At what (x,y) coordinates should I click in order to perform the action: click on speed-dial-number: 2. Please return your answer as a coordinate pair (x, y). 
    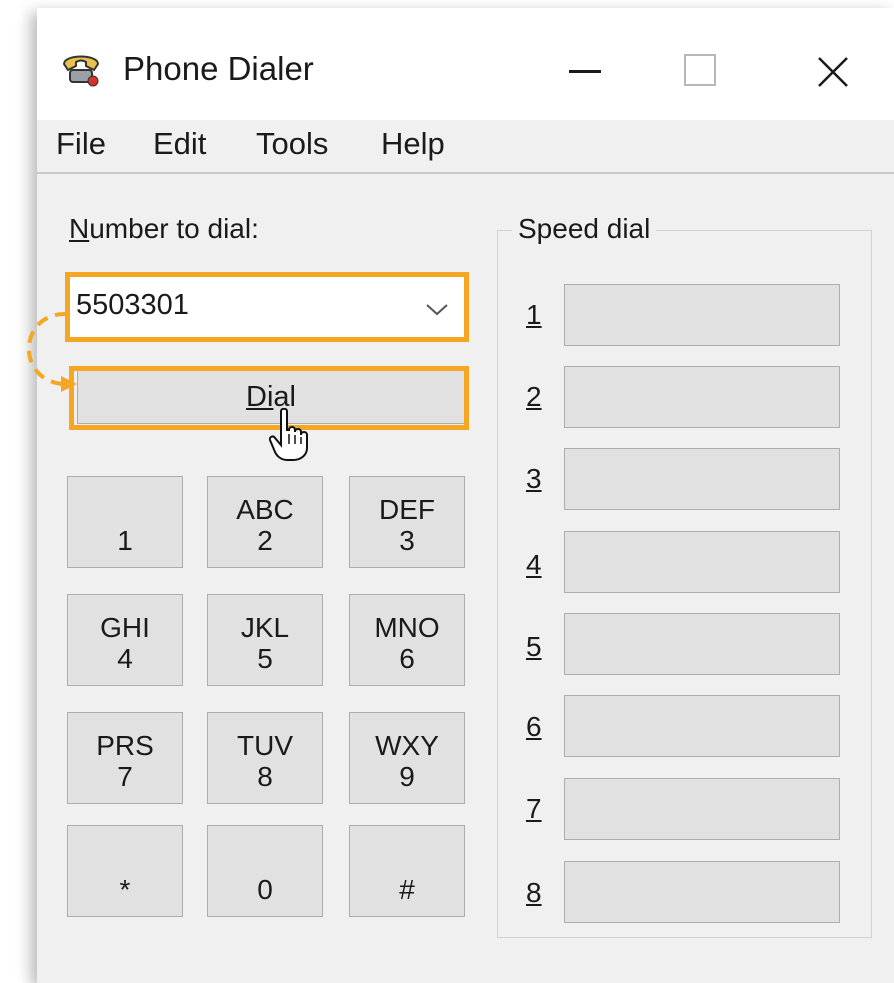
    Looking at the image, I should click on (534, 396).